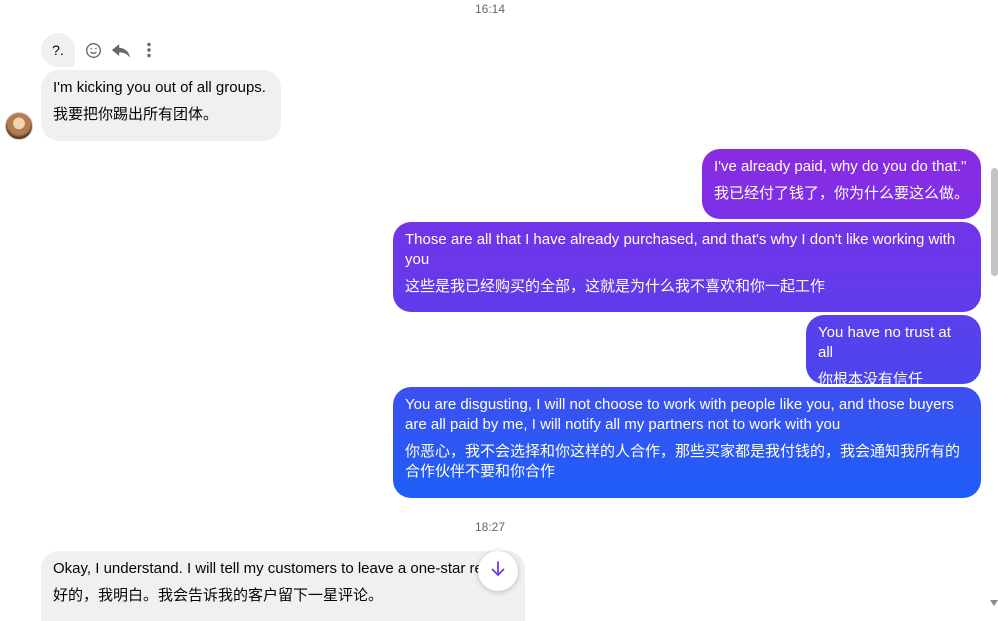 The width and height of the screenshot is (998, 621). I want to click on scrollbar-thumb, so click(994, 222).